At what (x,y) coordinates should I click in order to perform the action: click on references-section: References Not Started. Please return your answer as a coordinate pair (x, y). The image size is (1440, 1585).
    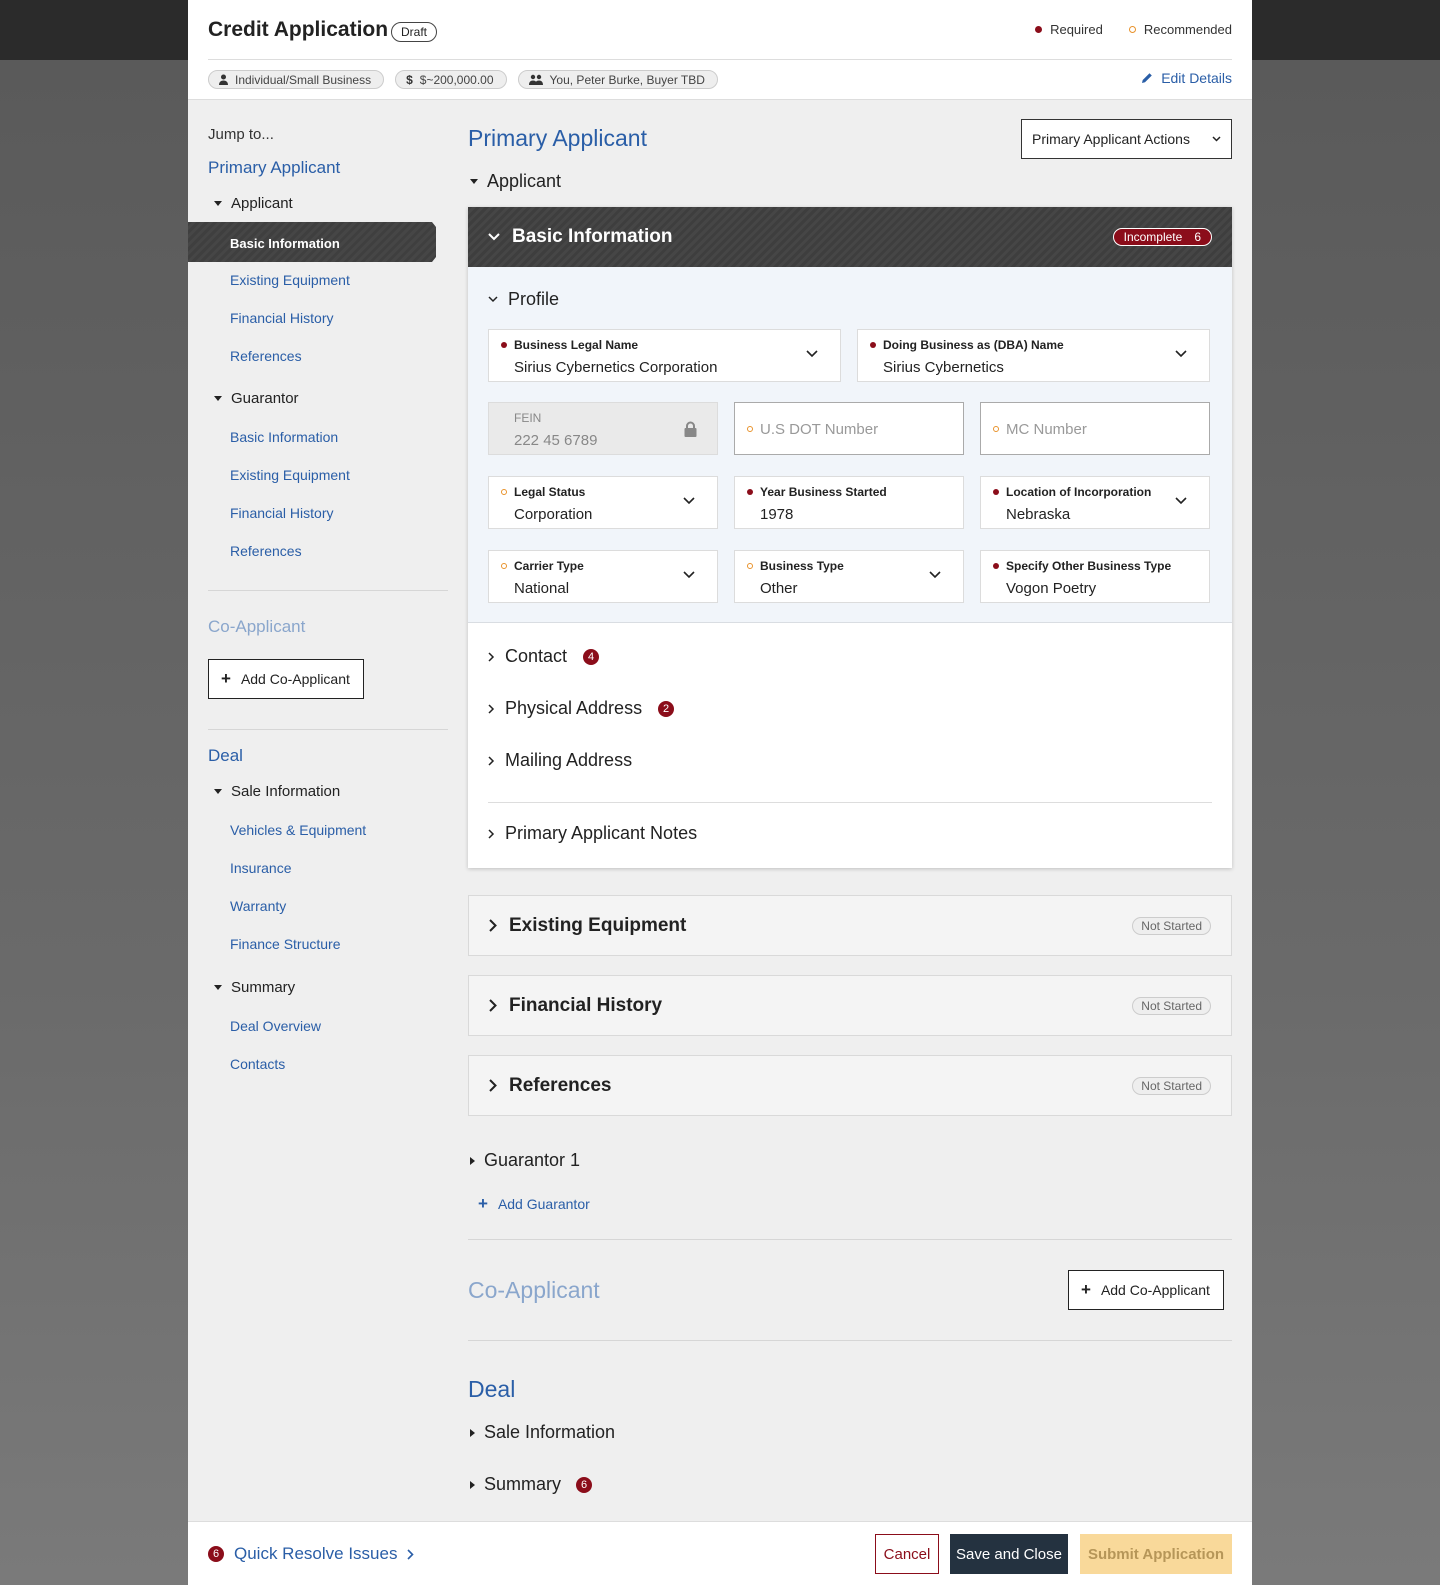
    Looking at the image, I should click on (850, 1085).